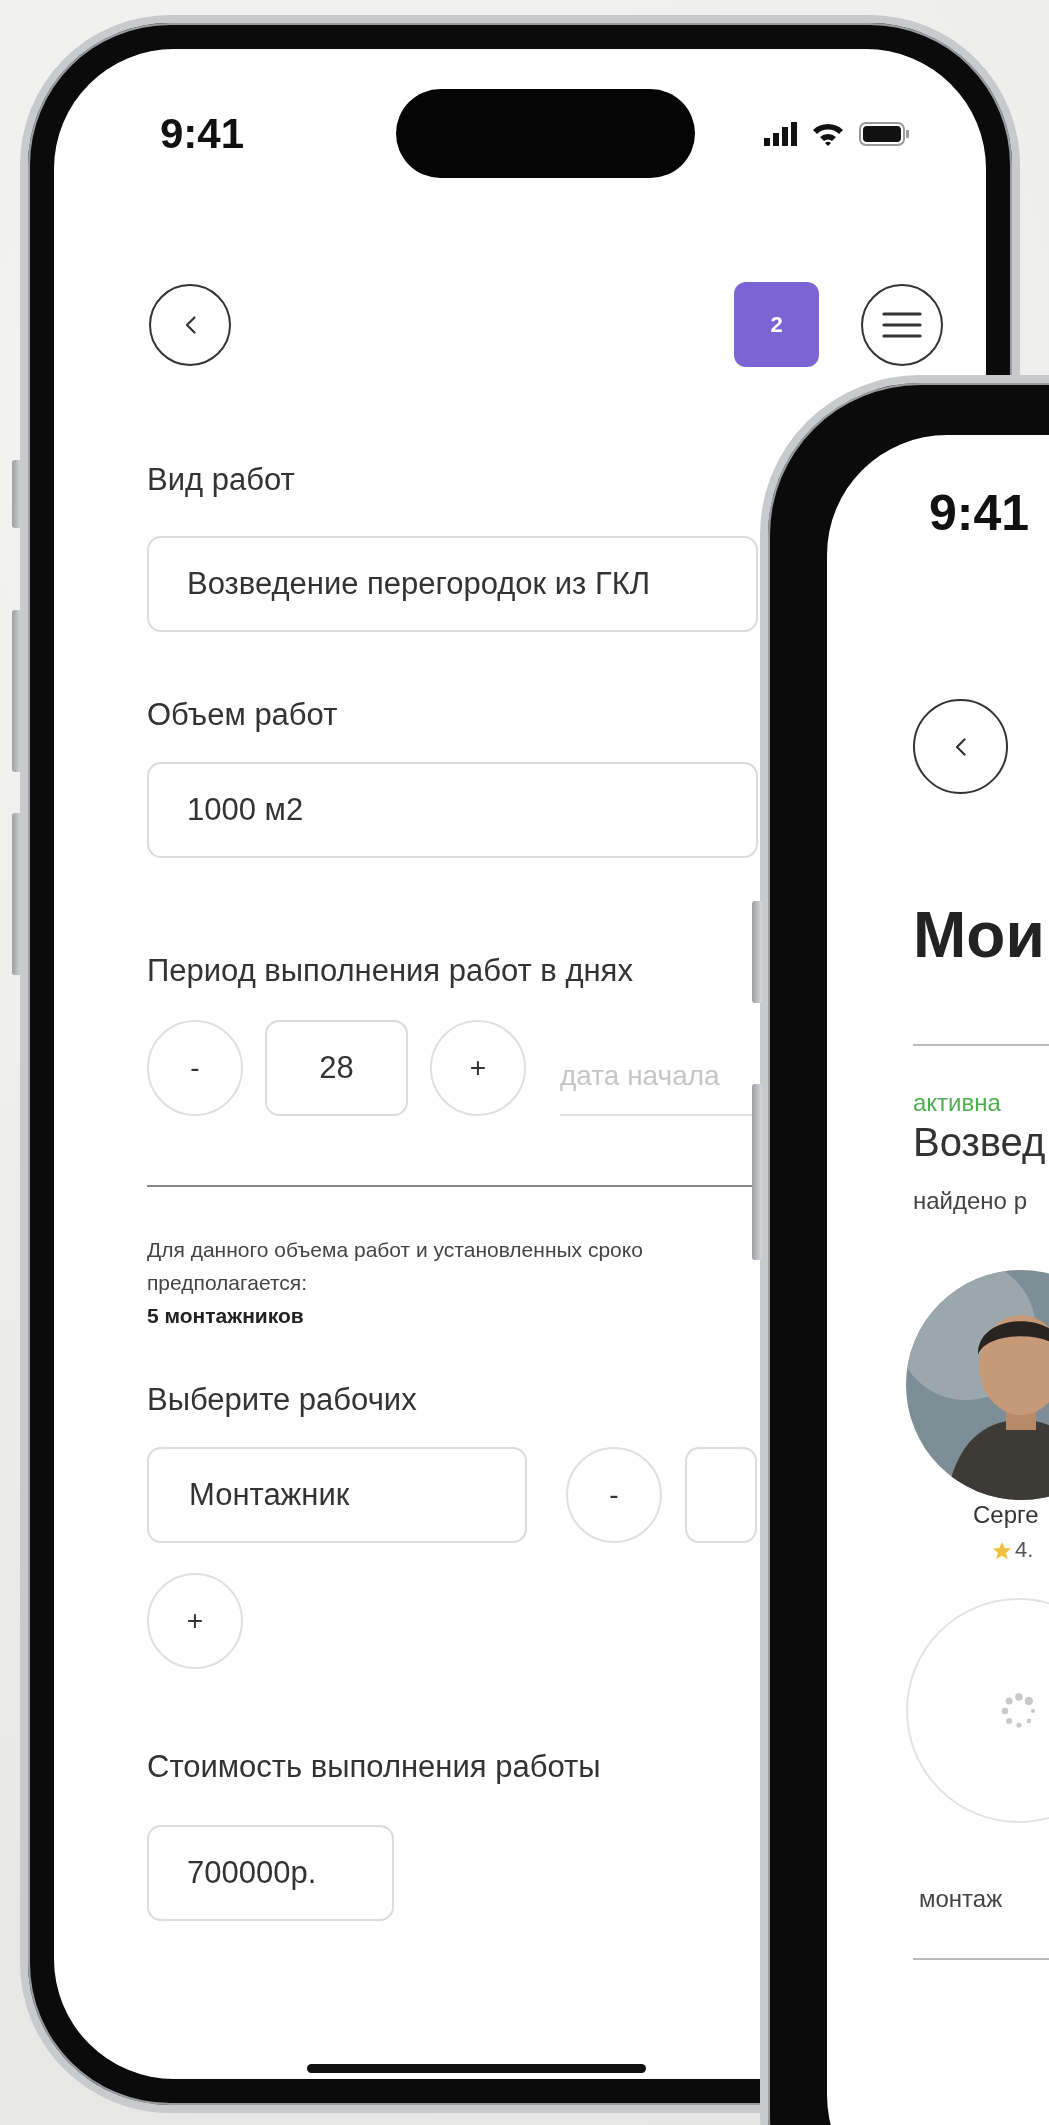 This screenshot has height=2125, width=1049. Describe the element at coordinates (226, 1316) in the screenshot. I see `estimate-result: 5 монтажников` at that location.